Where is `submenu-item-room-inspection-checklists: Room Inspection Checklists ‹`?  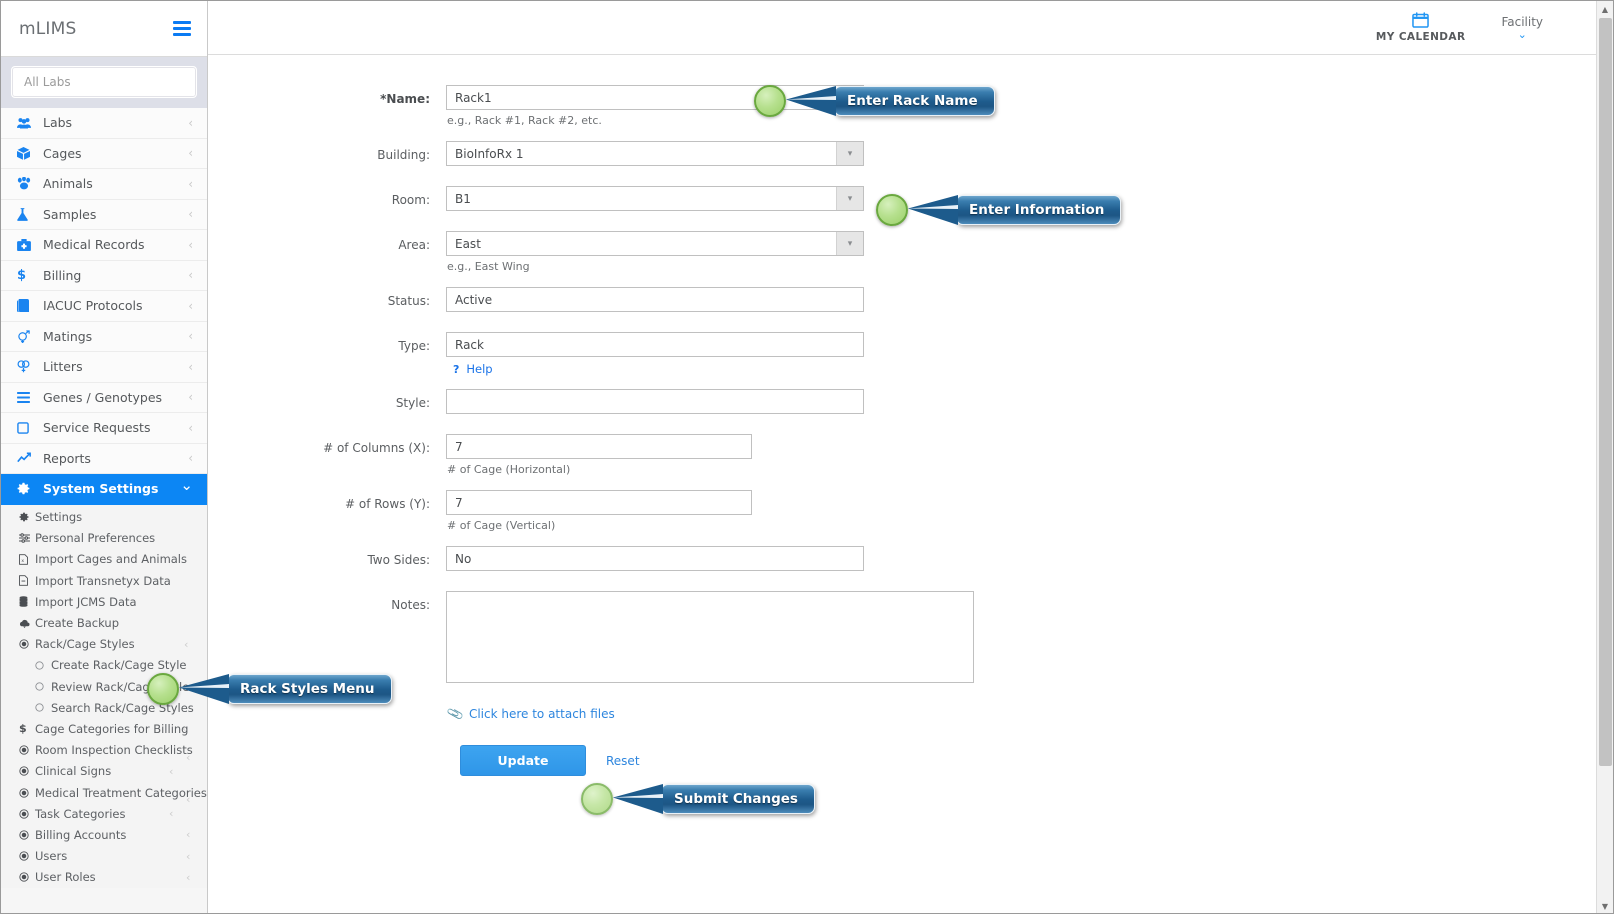
submenu-item-room-inspection-checklists: Room Inspection Checklists ‹ is located at coordinates (104, 752).